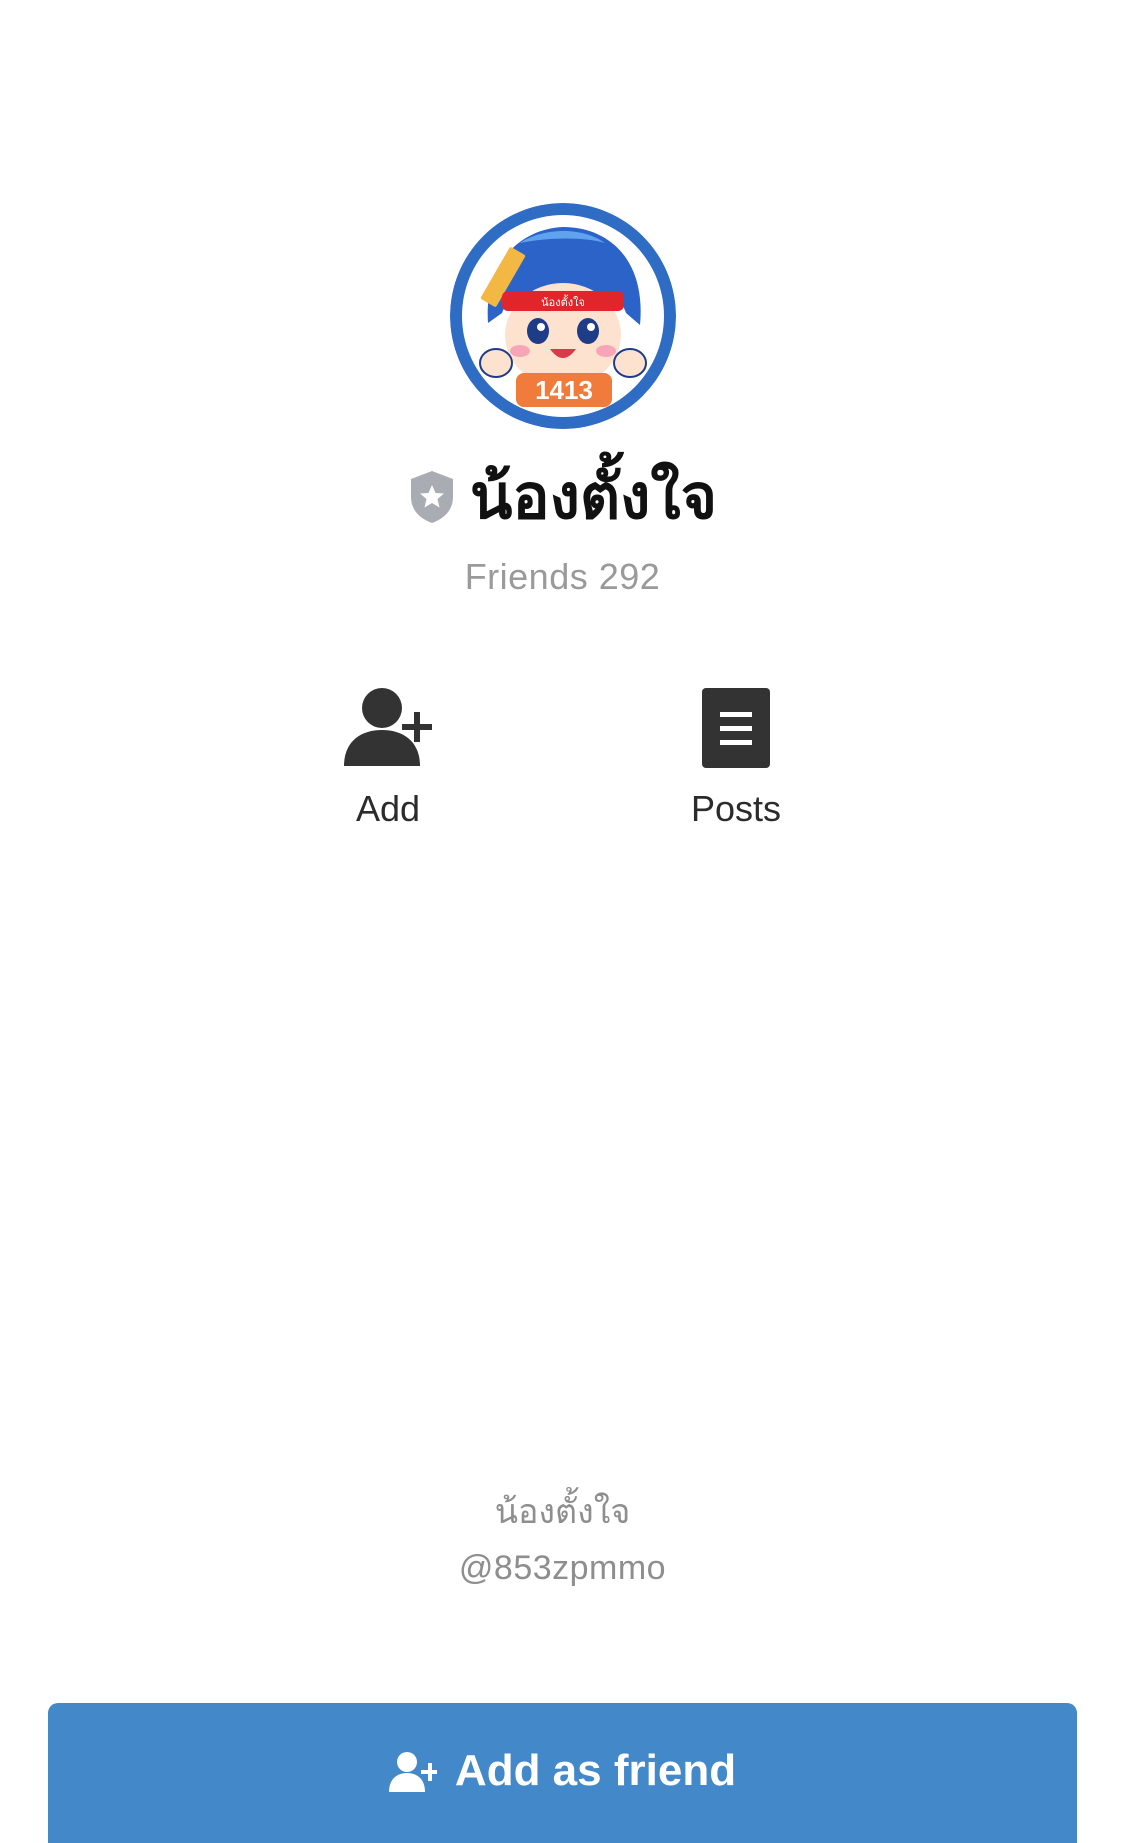 This screenshot has width=1125, height=1843. I want to click on friends-count: Friends 292, so click(562, 576).